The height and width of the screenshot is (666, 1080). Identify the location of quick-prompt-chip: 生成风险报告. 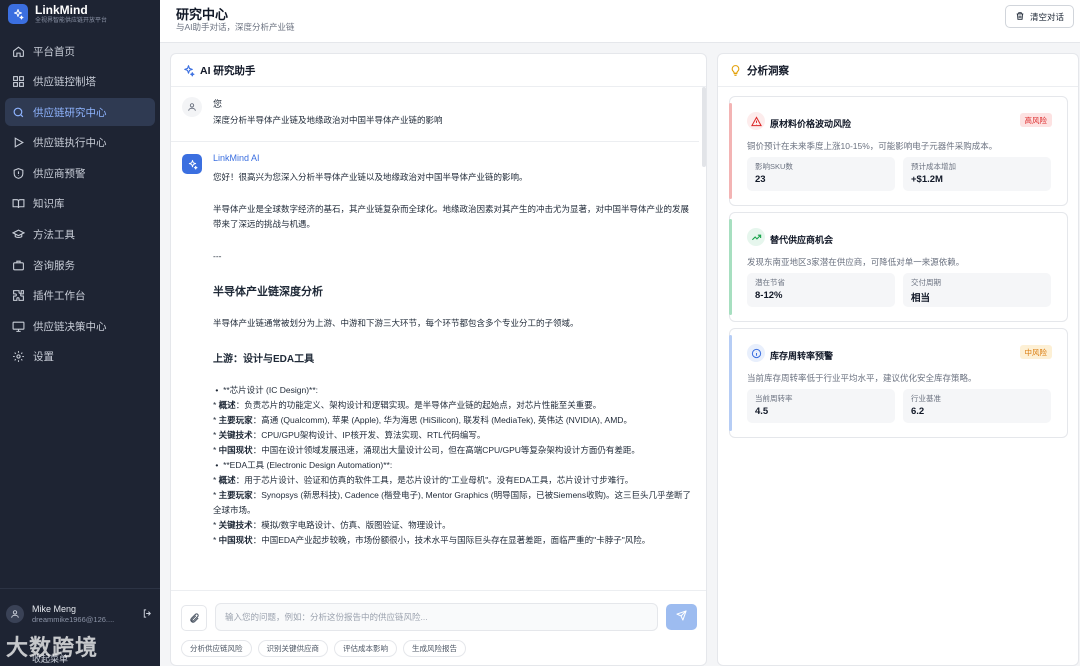
(434, 648).